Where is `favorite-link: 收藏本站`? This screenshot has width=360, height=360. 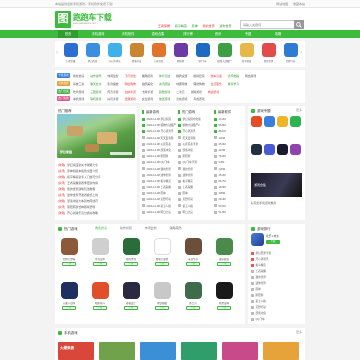
favorite-link: 收藏本站 is located at coordinates (299, 4).